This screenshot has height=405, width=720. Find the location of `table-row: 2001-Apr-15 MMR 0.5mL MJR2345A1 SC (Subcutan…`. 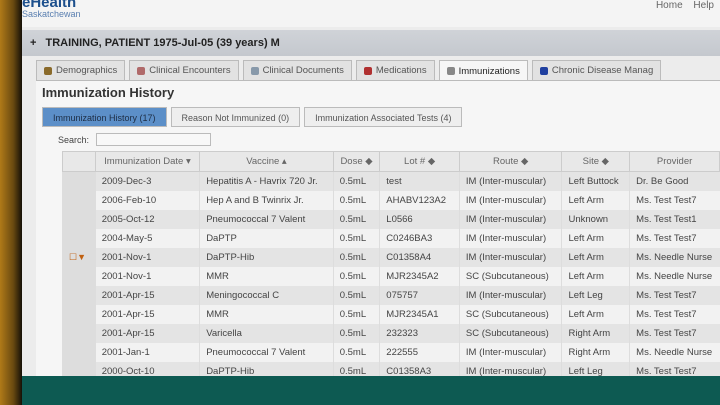

table-row: 2001-Apr-15 MMR 0.5mL MJR2345A1 SC (Subcutan… is located at coordinates (391, 314).